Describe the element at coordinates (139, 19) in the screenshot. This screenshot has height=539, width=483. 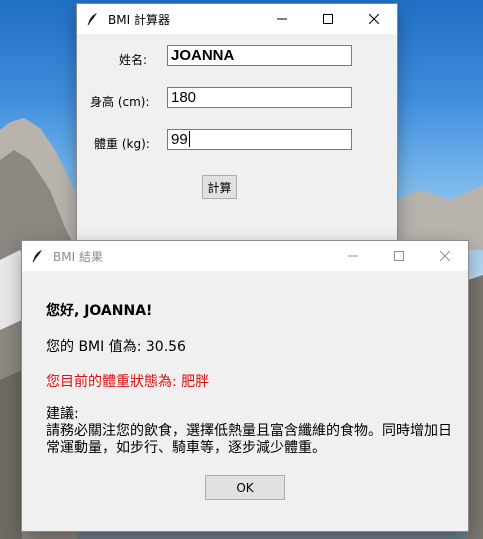
I see `window-title: BMI 計算器` at that location.